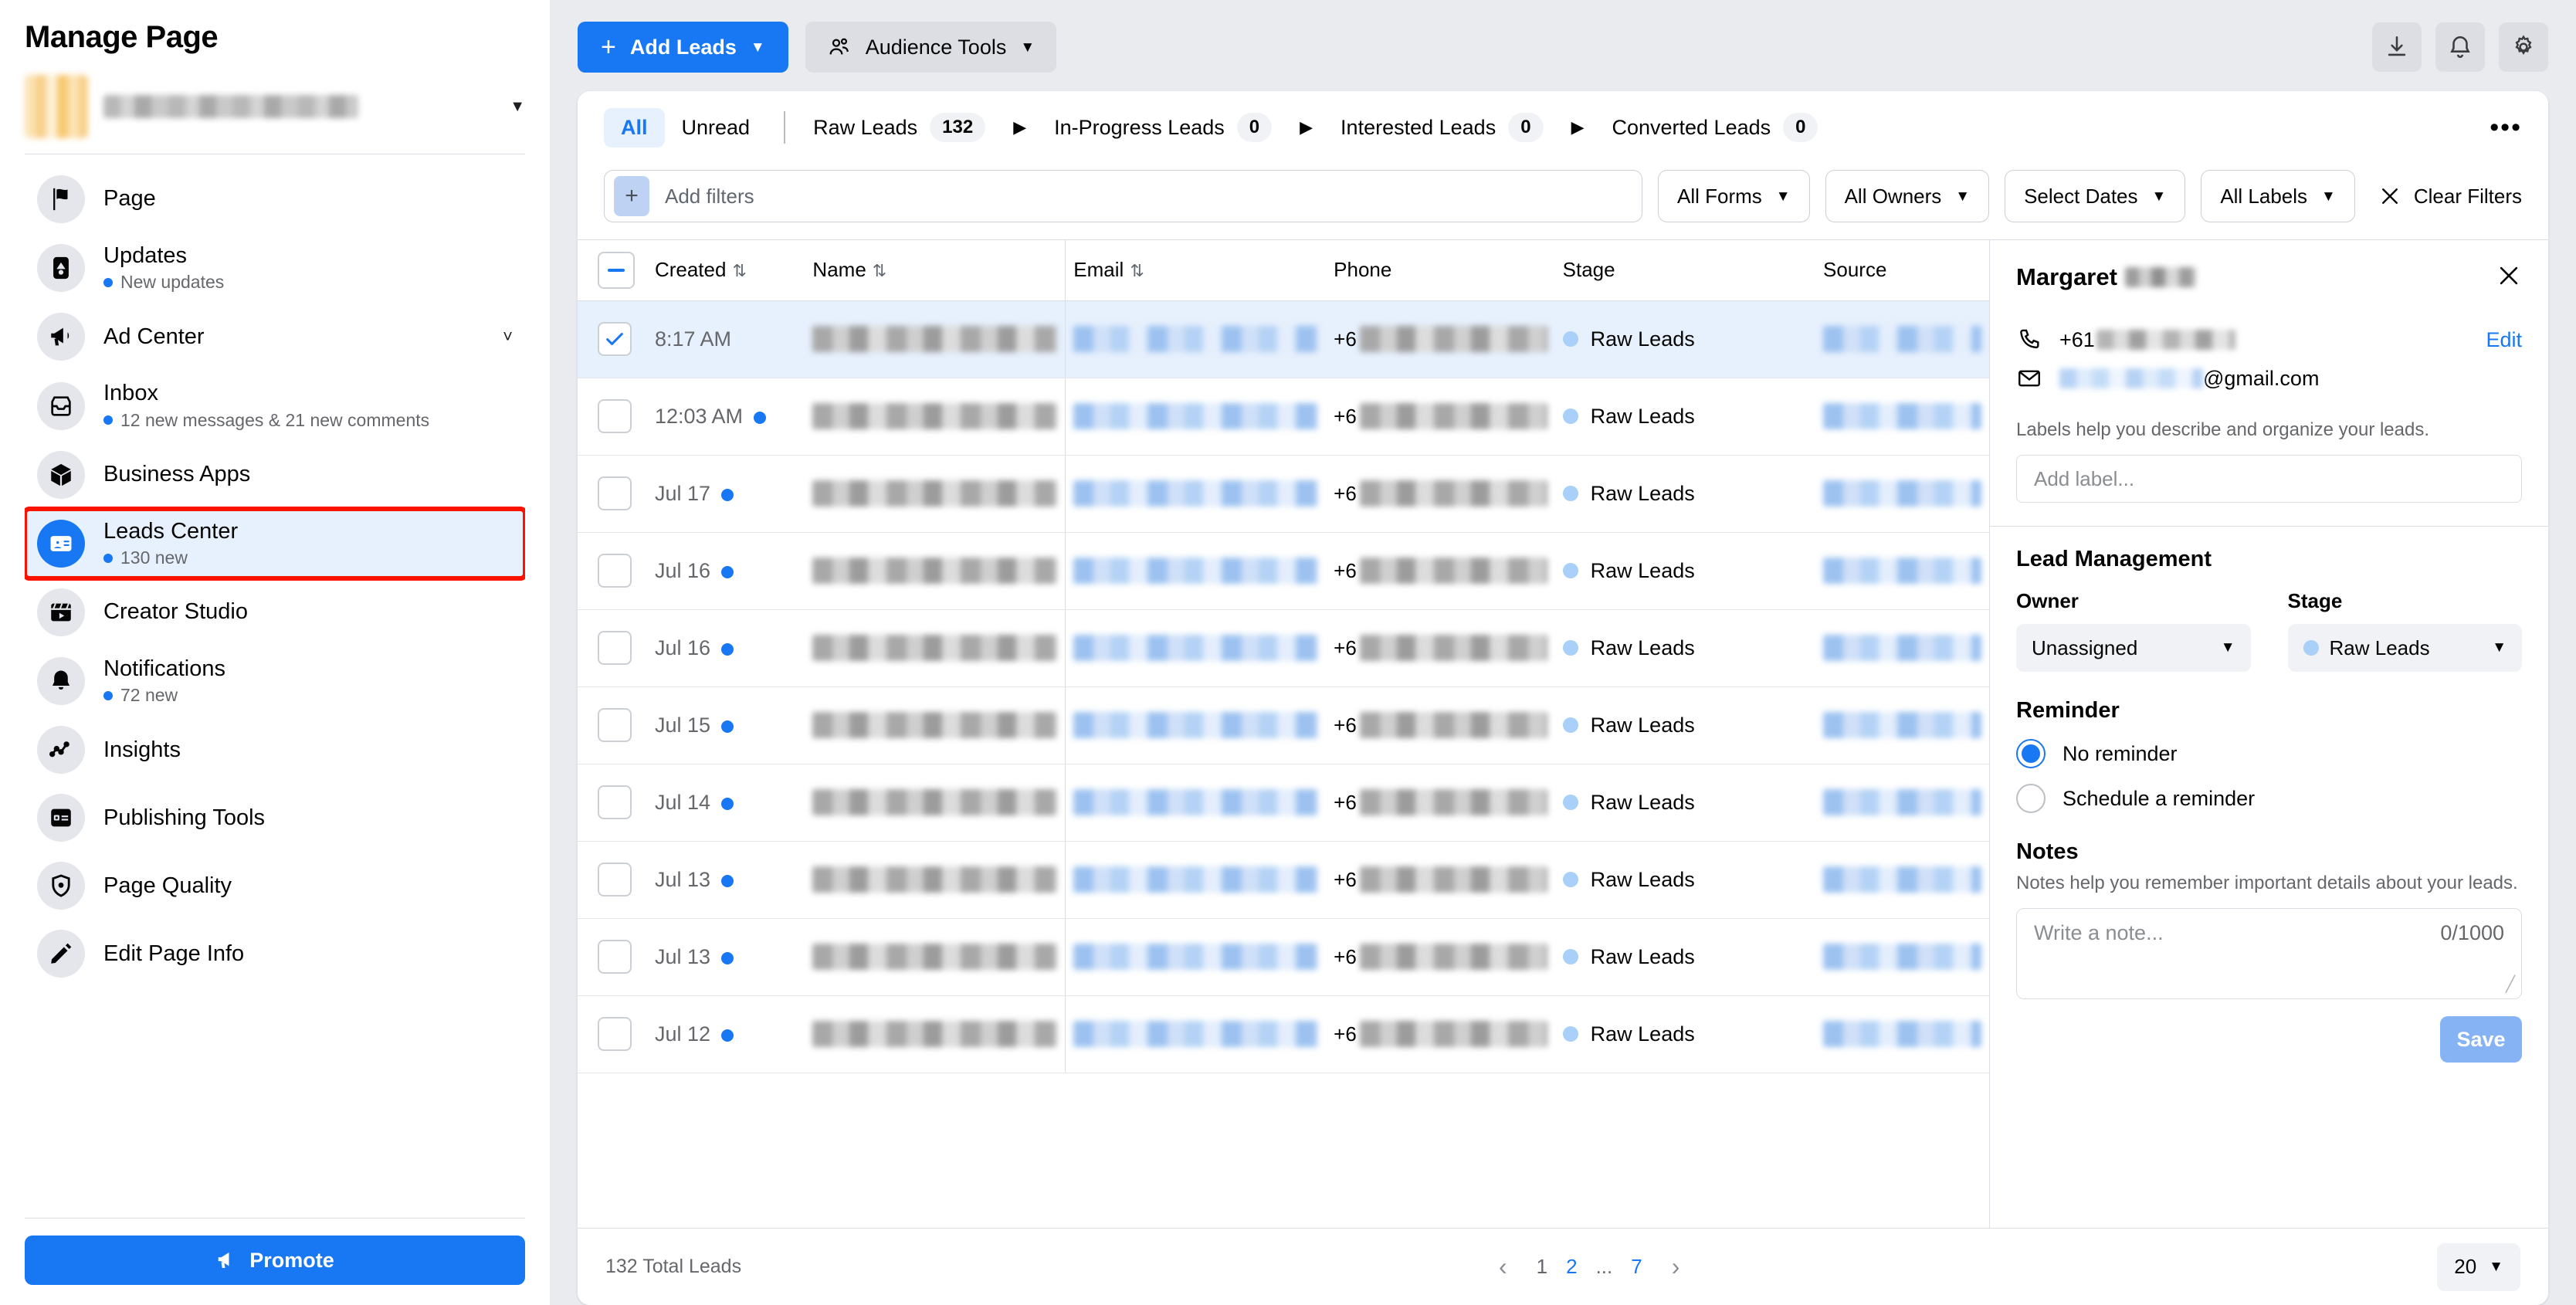  What do you see at coordinates (683, 47) in the screenshot?
I see `add-leads-button: + Add Leads ▼` at bounding box center [683, 47].